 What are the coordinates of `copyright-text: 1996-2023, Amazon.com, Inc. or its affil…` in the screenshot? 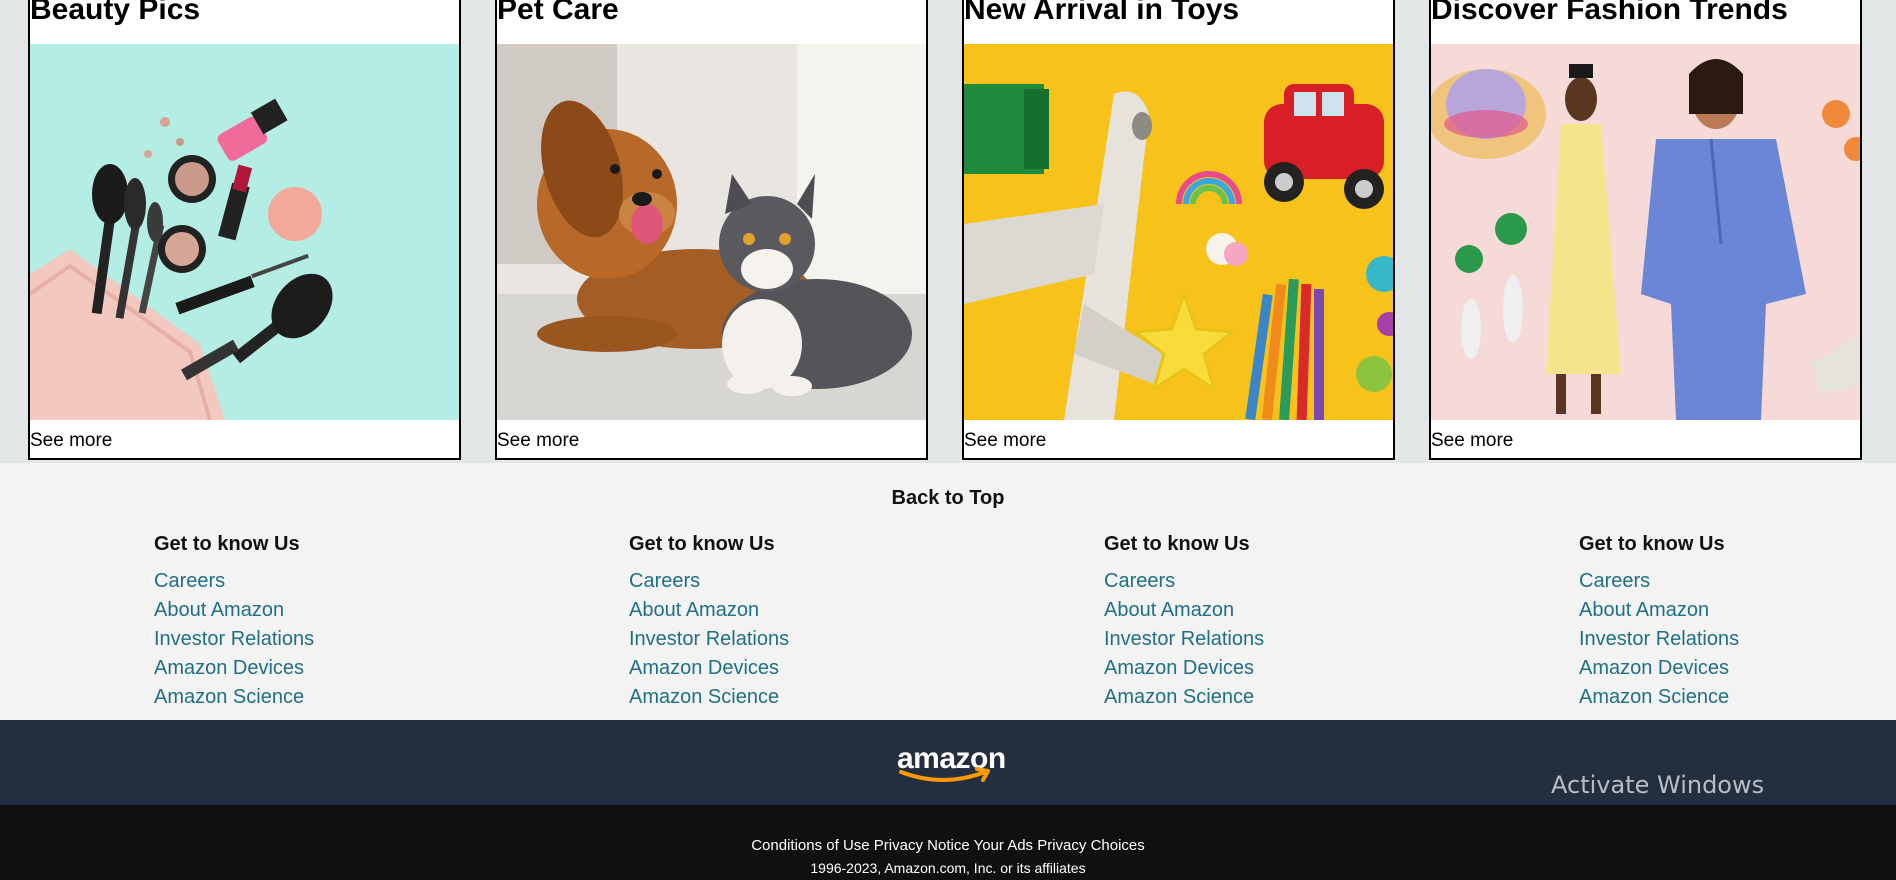 It's located at (948, 868).